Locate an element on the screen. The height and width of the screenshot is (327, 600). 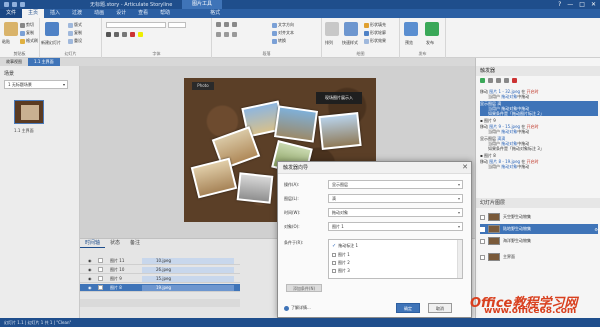
slide-tab: 1.1 主界面 is located at coordinates (44, 62).